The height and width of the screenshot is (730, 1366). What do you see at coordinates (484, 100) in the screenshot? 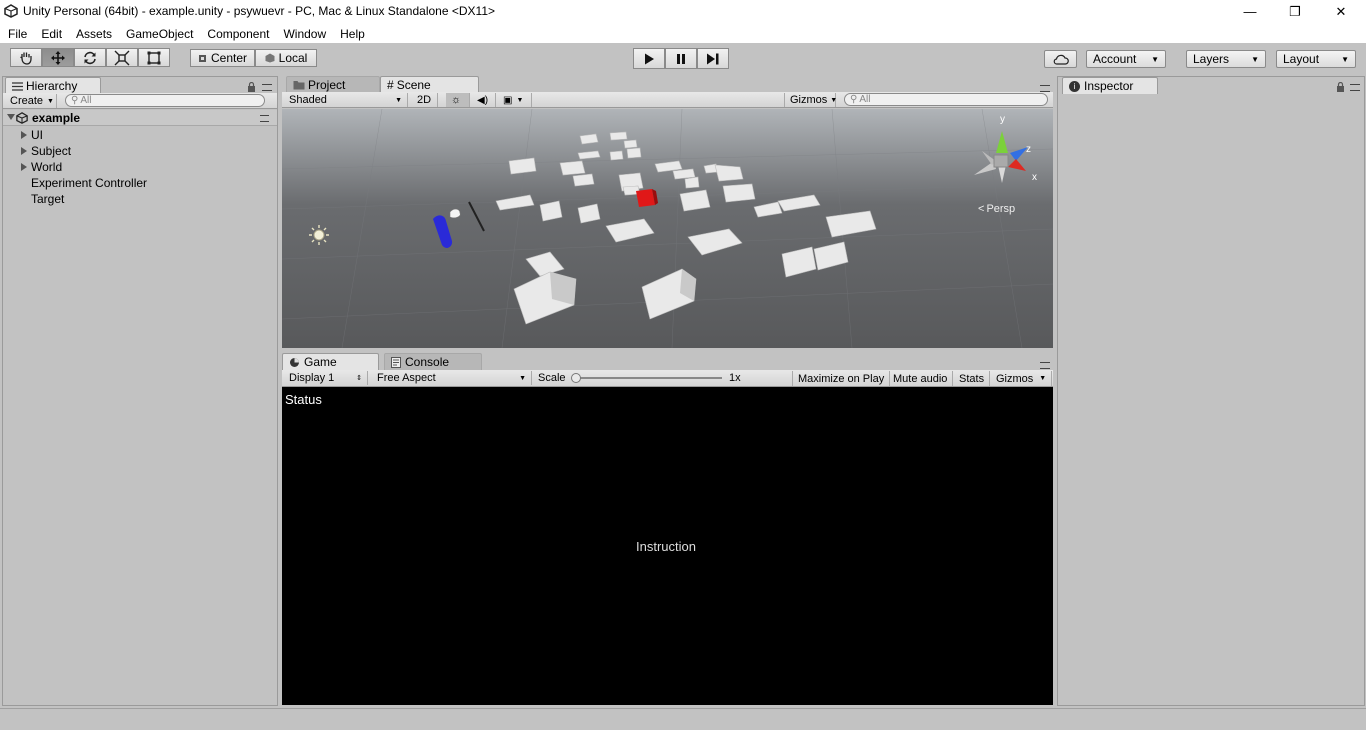
I see `scene-audio-toggle: ◀)` at bounding box center [484, 100].